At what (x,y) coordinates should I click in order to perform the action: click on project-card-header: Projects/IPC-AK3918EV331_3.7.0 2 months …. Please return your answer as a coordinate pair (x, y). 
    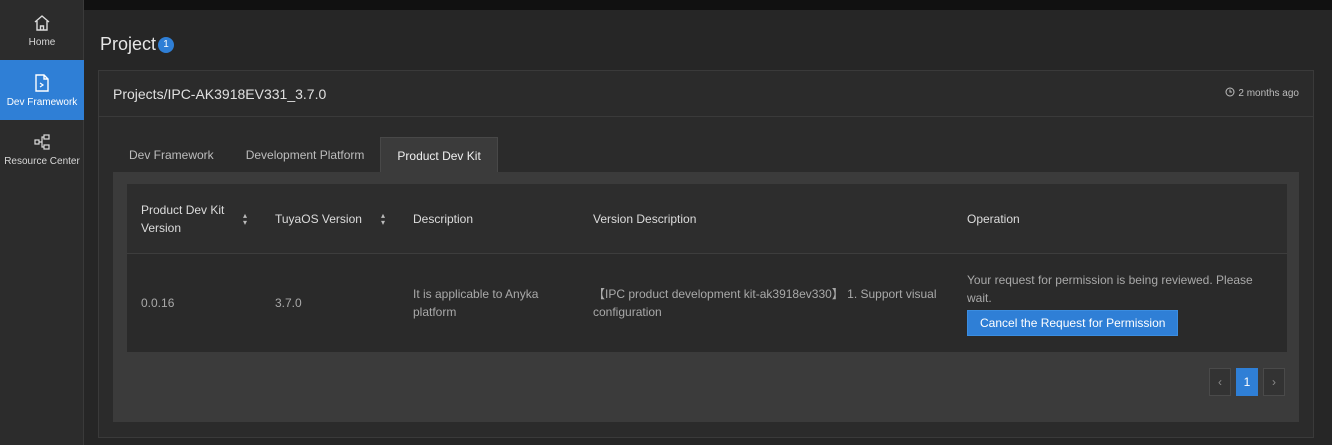
    Looking at the image, I should click on (706, 94).